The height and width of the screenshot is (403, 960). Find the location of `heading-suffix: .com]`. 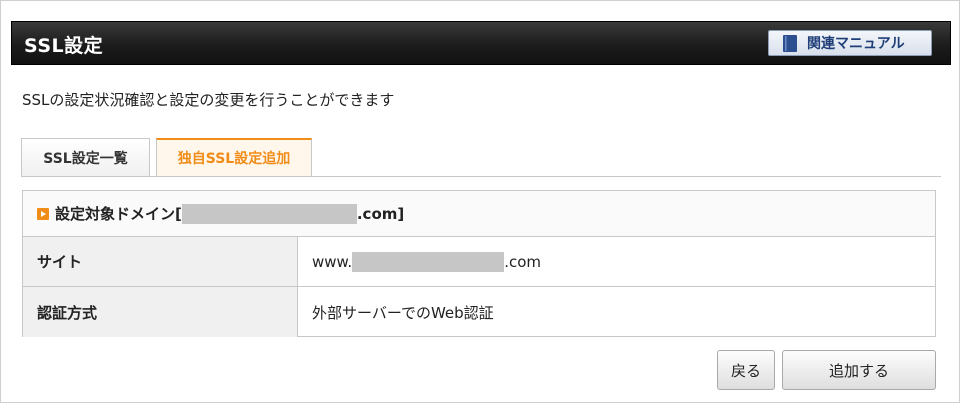

heading-suffix: .com] is located at coordinates (380, 213).